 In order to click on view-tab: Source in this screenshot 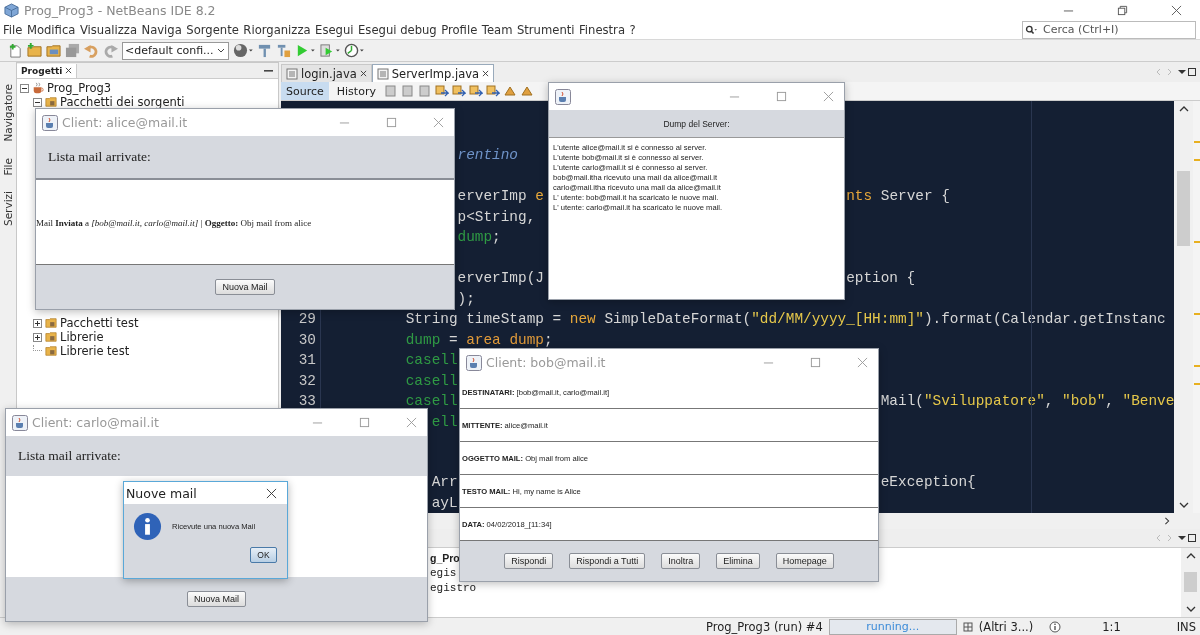, I will do `click(305, 91)`.